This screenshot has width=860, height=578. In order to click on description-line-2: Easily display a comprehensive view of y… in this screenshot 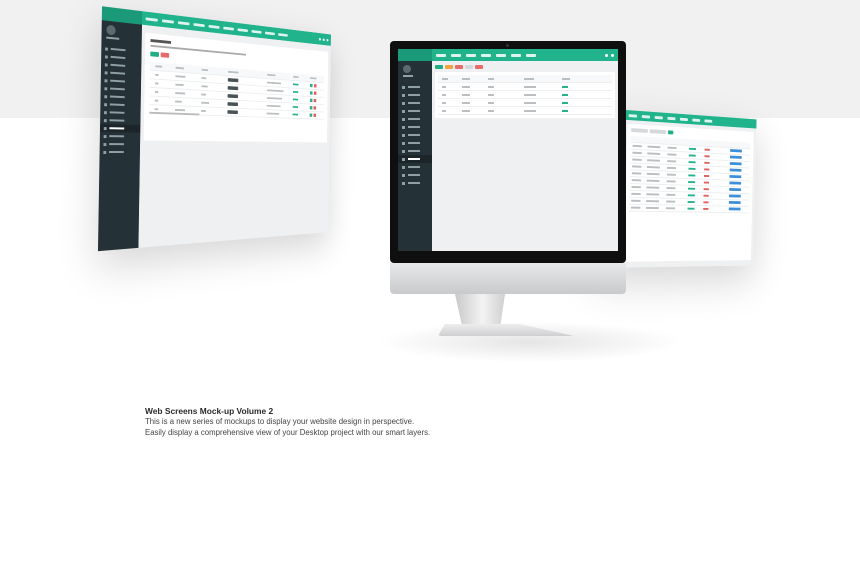, I will do `click(288, 432)`.